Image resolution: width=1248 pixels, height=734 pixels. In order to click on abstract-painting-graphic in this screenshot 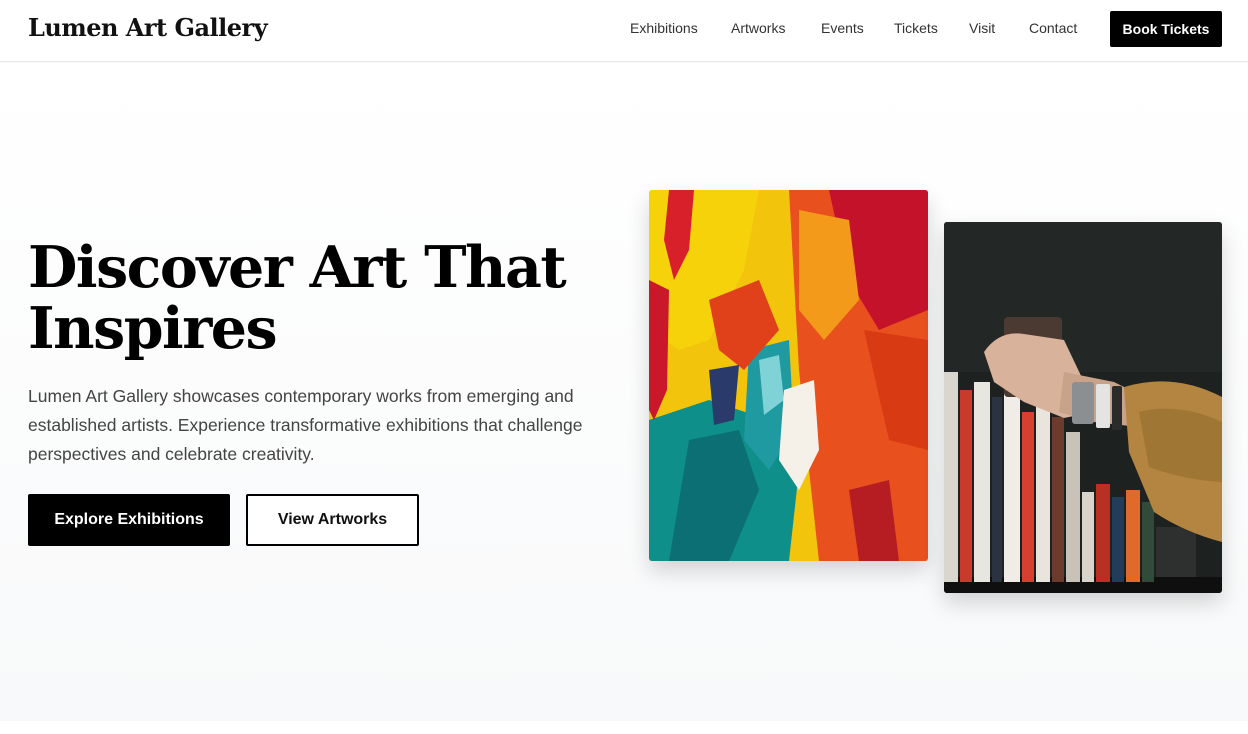, I will do `click(788, 375)`.